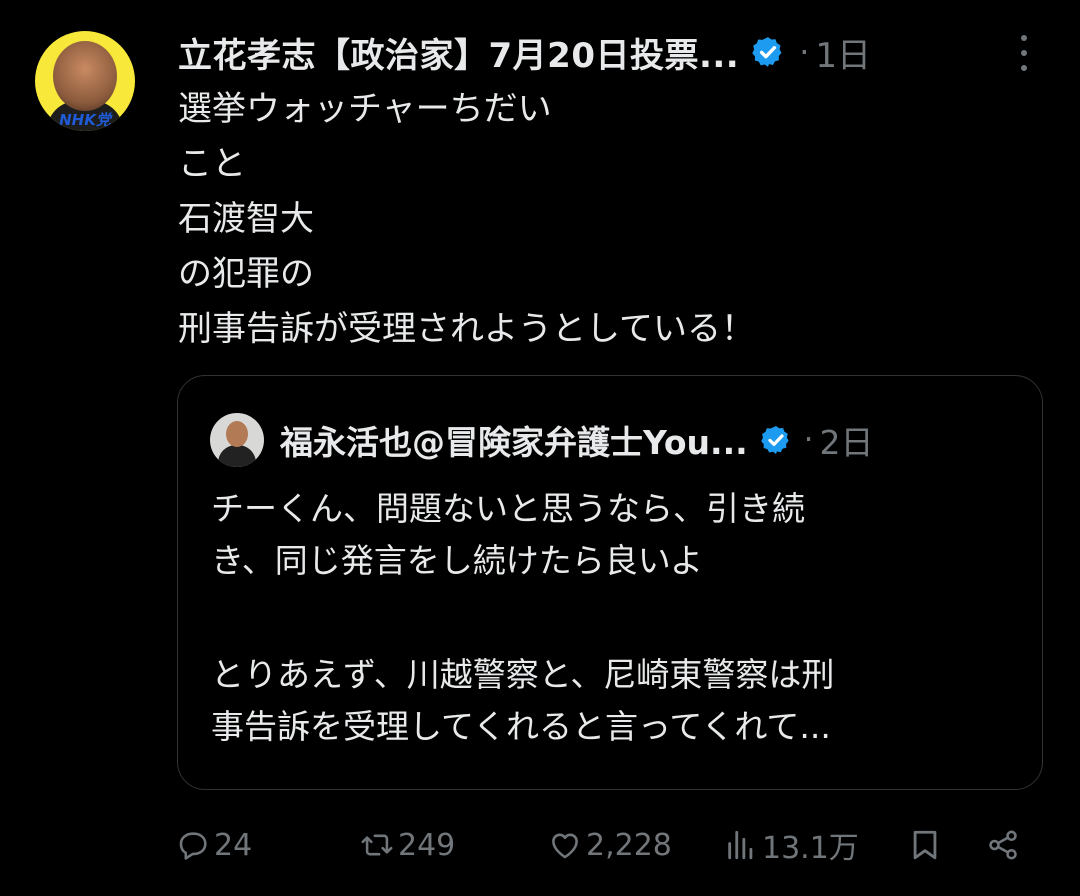 The width and height of the screenshot is (1080, 896). I want to click on post-text-line: 選挙ウォッチャーちだい, so click(365, 109).